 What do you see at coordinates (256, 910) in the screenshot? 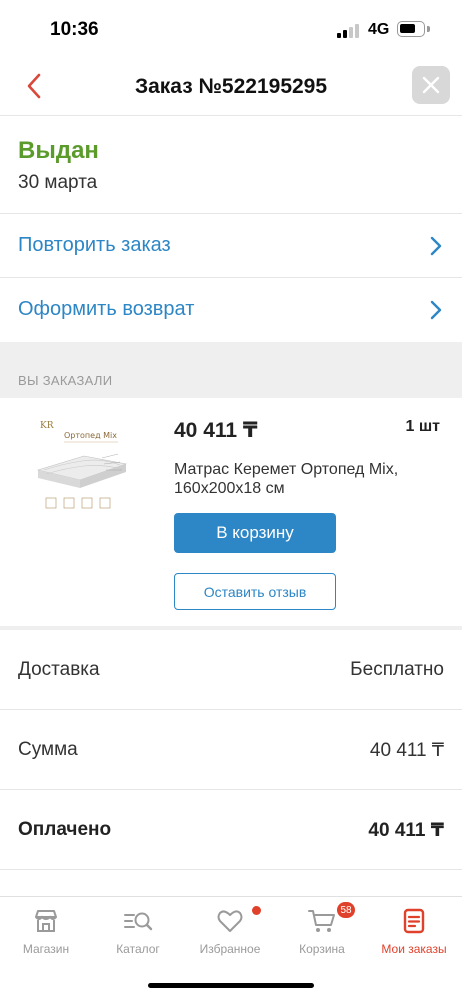
I see `favorites-notification-dot` at bounding box center [256, 910].